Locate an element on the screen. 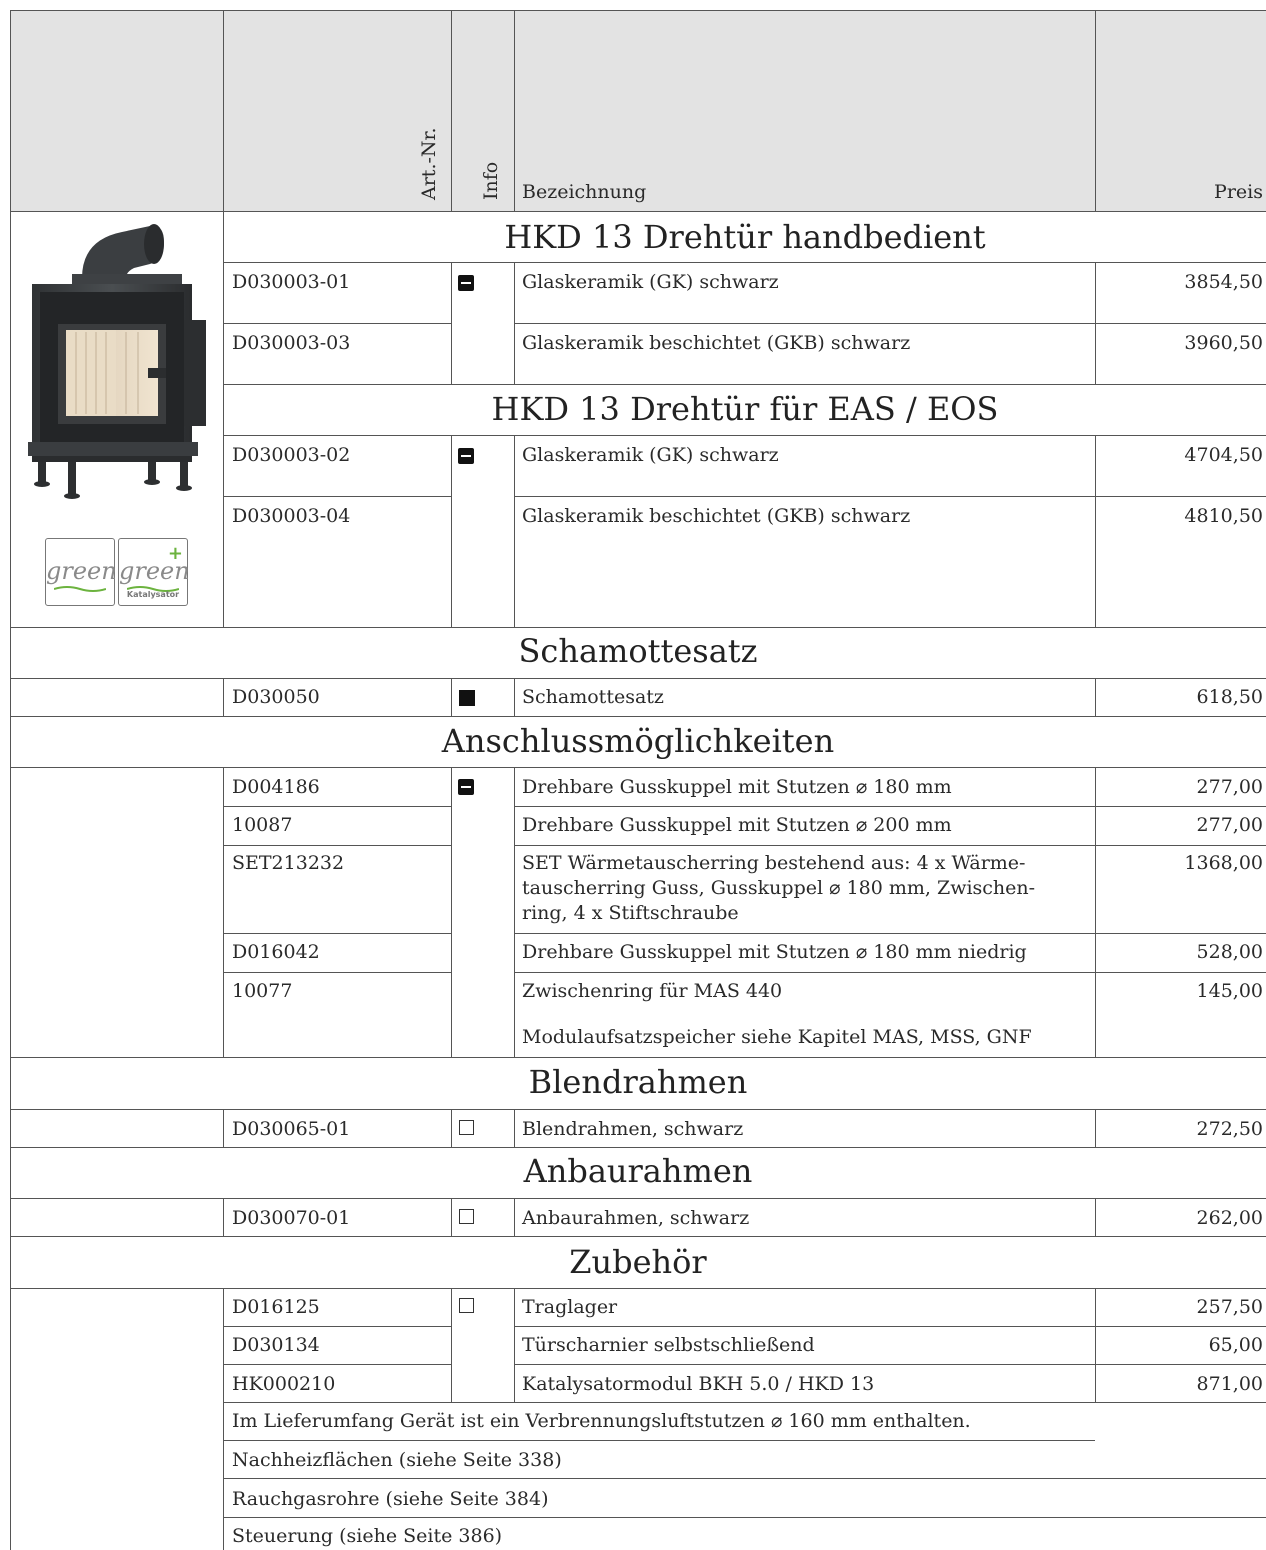 The width and height of the screenshot is (1266, 1550). section-title: Zubehör is located at coordinates (638, 1262).